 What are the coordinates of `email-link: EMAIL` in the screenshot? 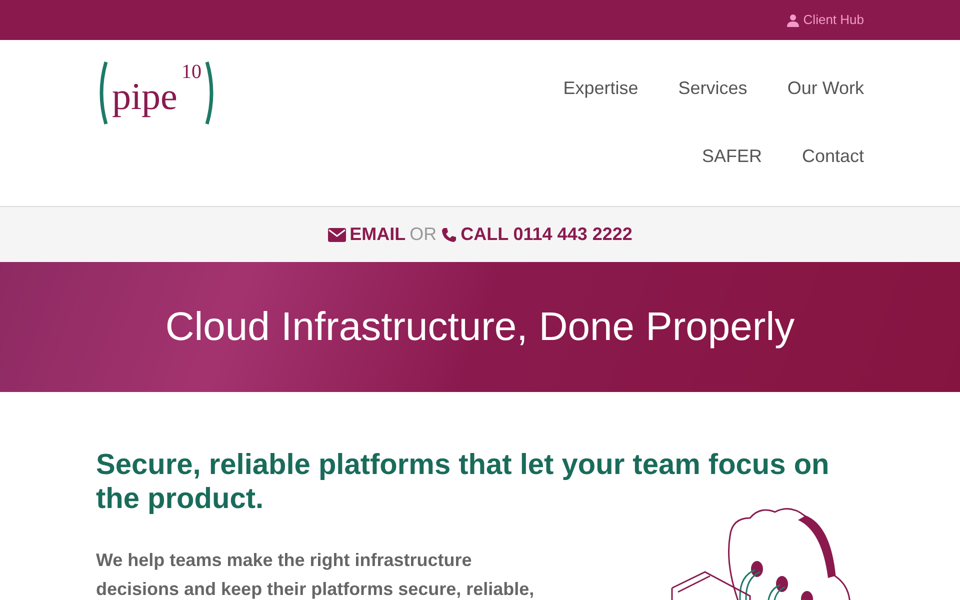 It's located at (367, 234).